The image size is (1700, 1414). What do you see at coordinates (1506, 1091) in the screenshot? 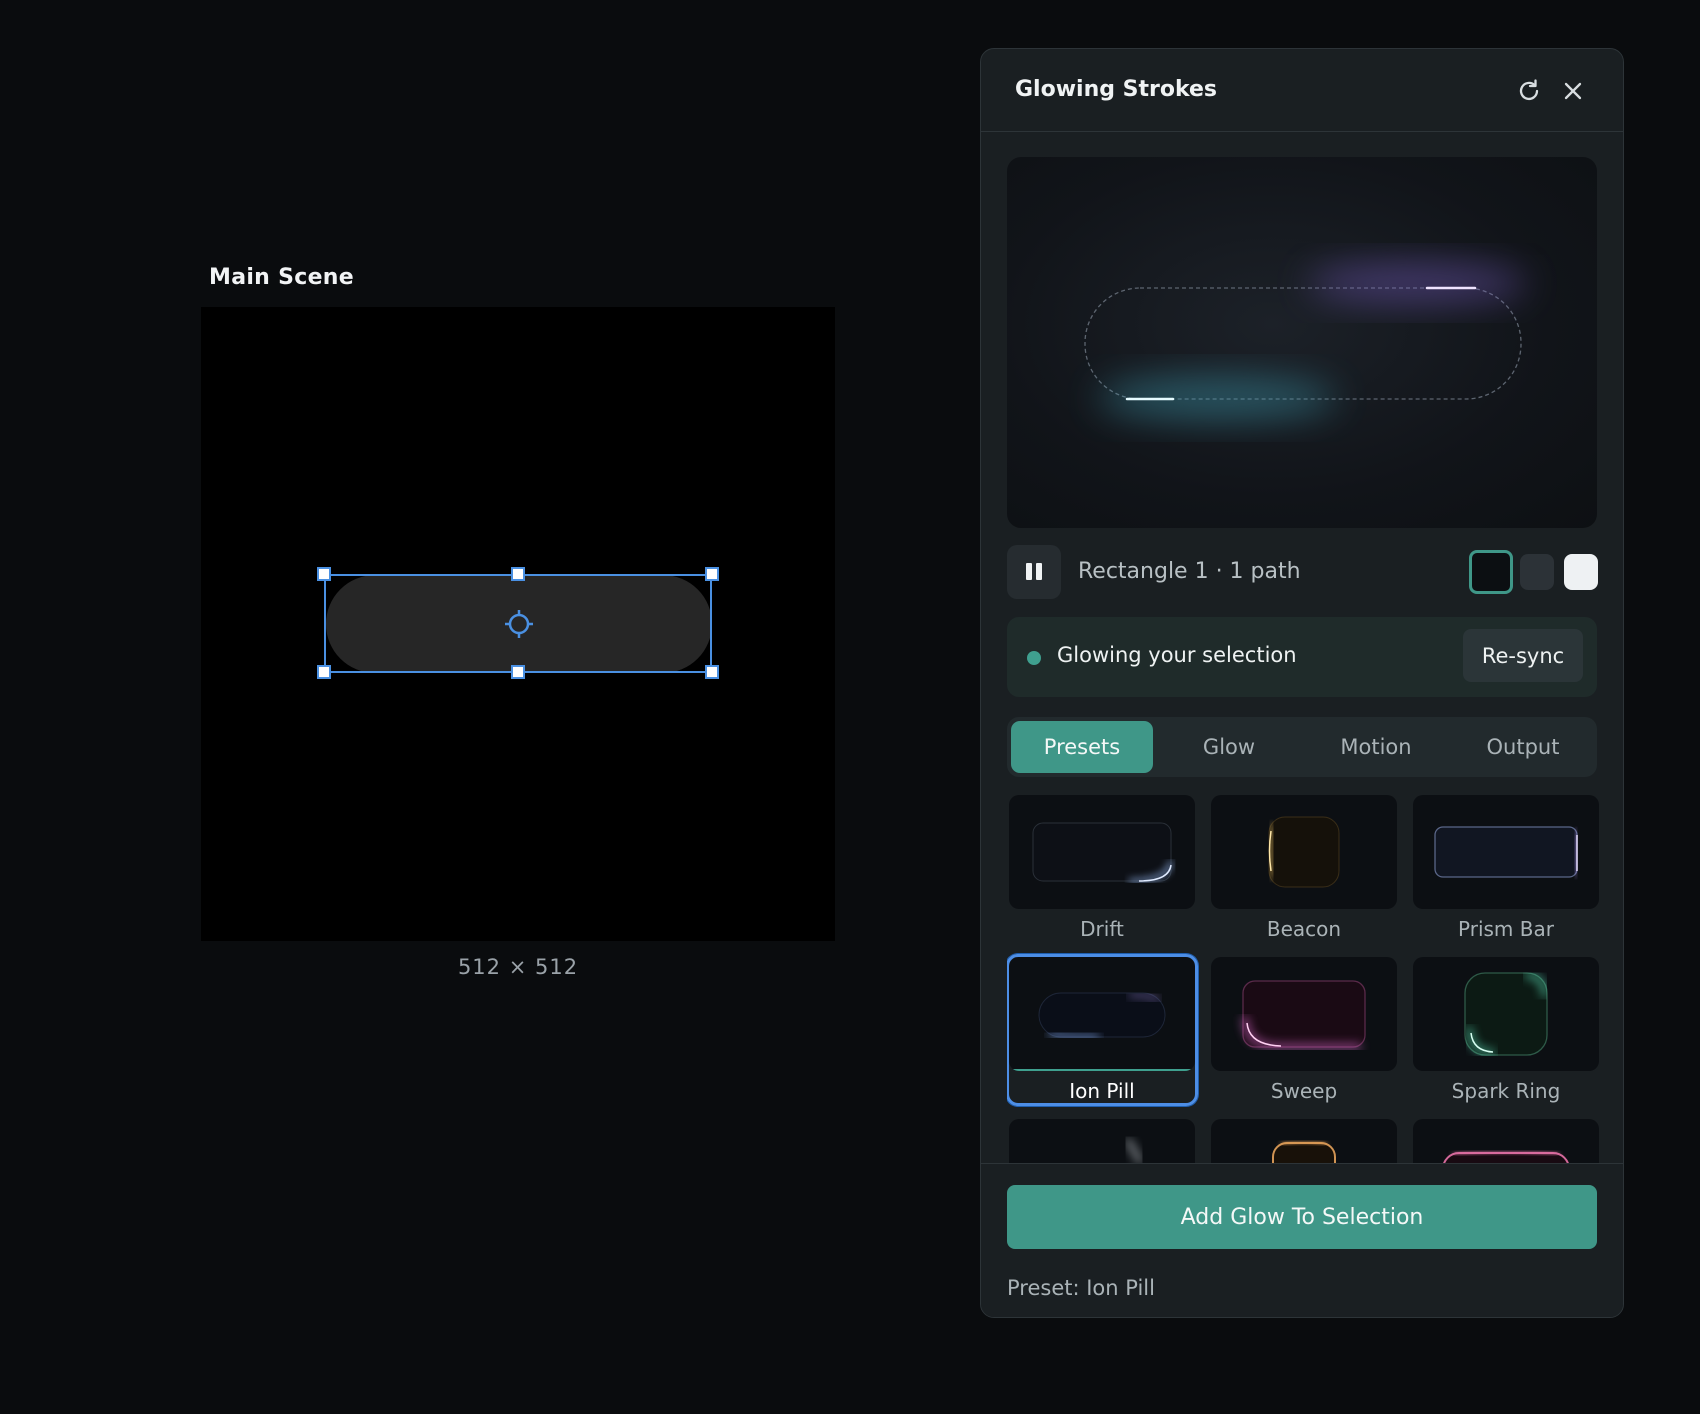
I see `preset-label: Spark Ring` at bounding box center [1506, 1091].